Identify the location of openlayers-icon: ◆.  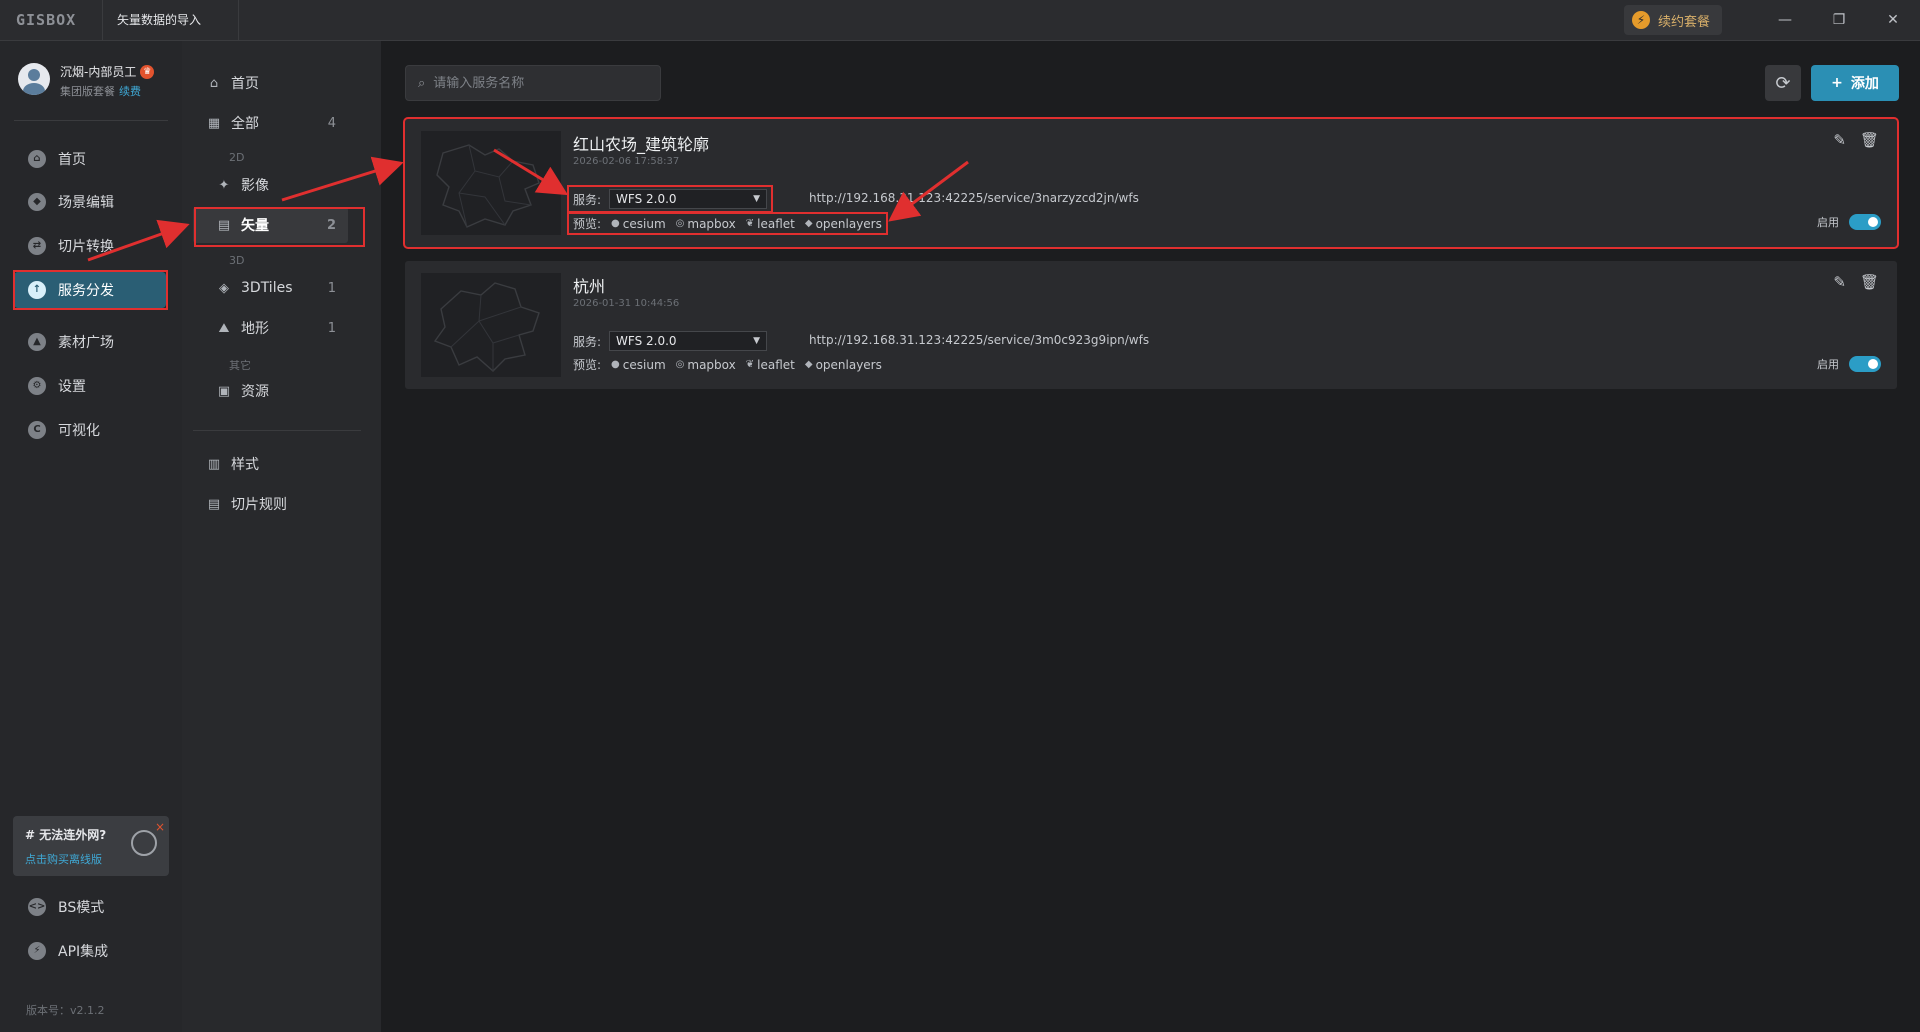
(808, 223).